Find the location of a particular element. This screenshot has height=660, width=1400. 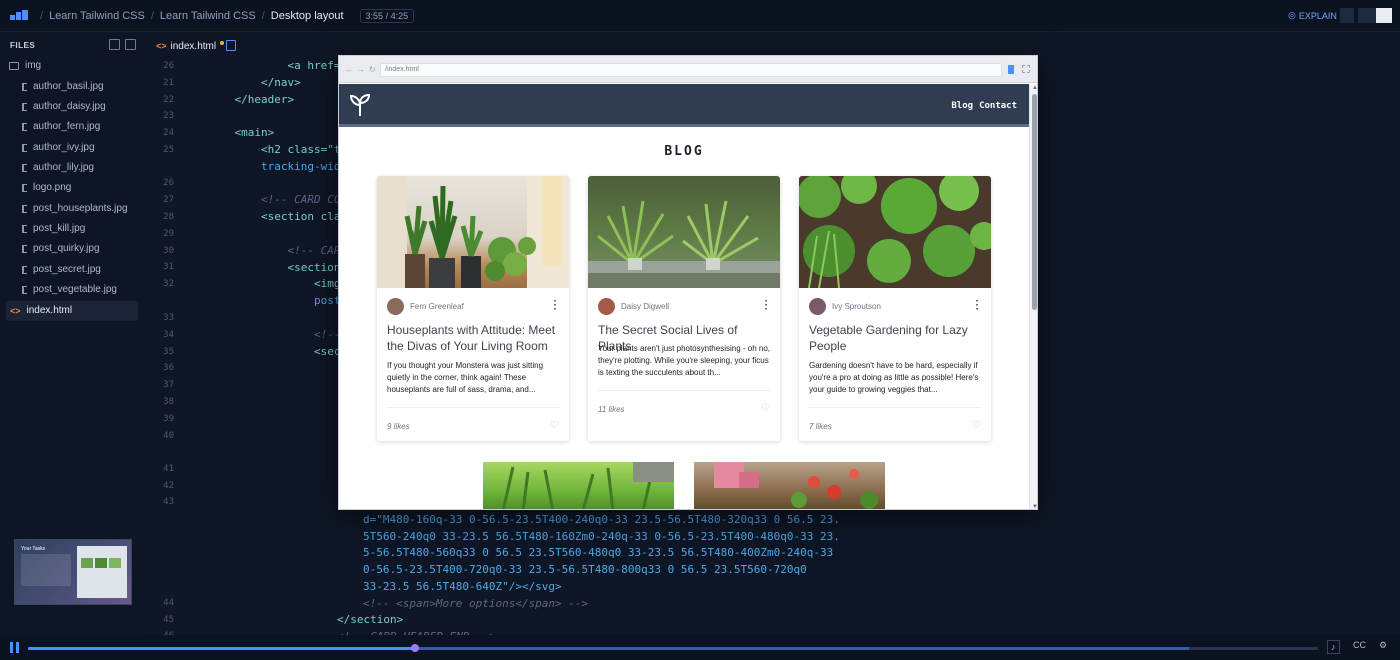

video-player-controls: ♪ CC ⚙ is located at coordinates (700, 647).